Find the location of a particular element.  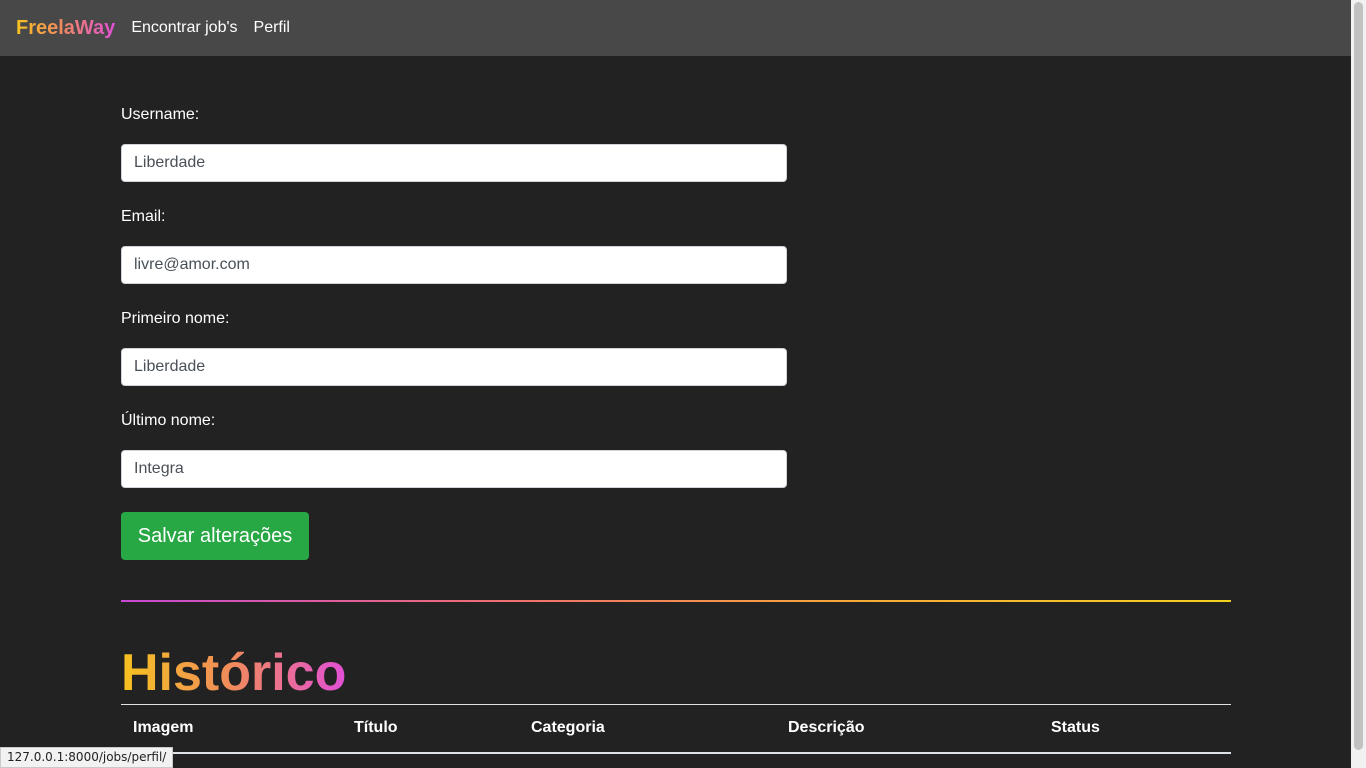

column-header-image: Imagem is located at coordinates (163, 727).